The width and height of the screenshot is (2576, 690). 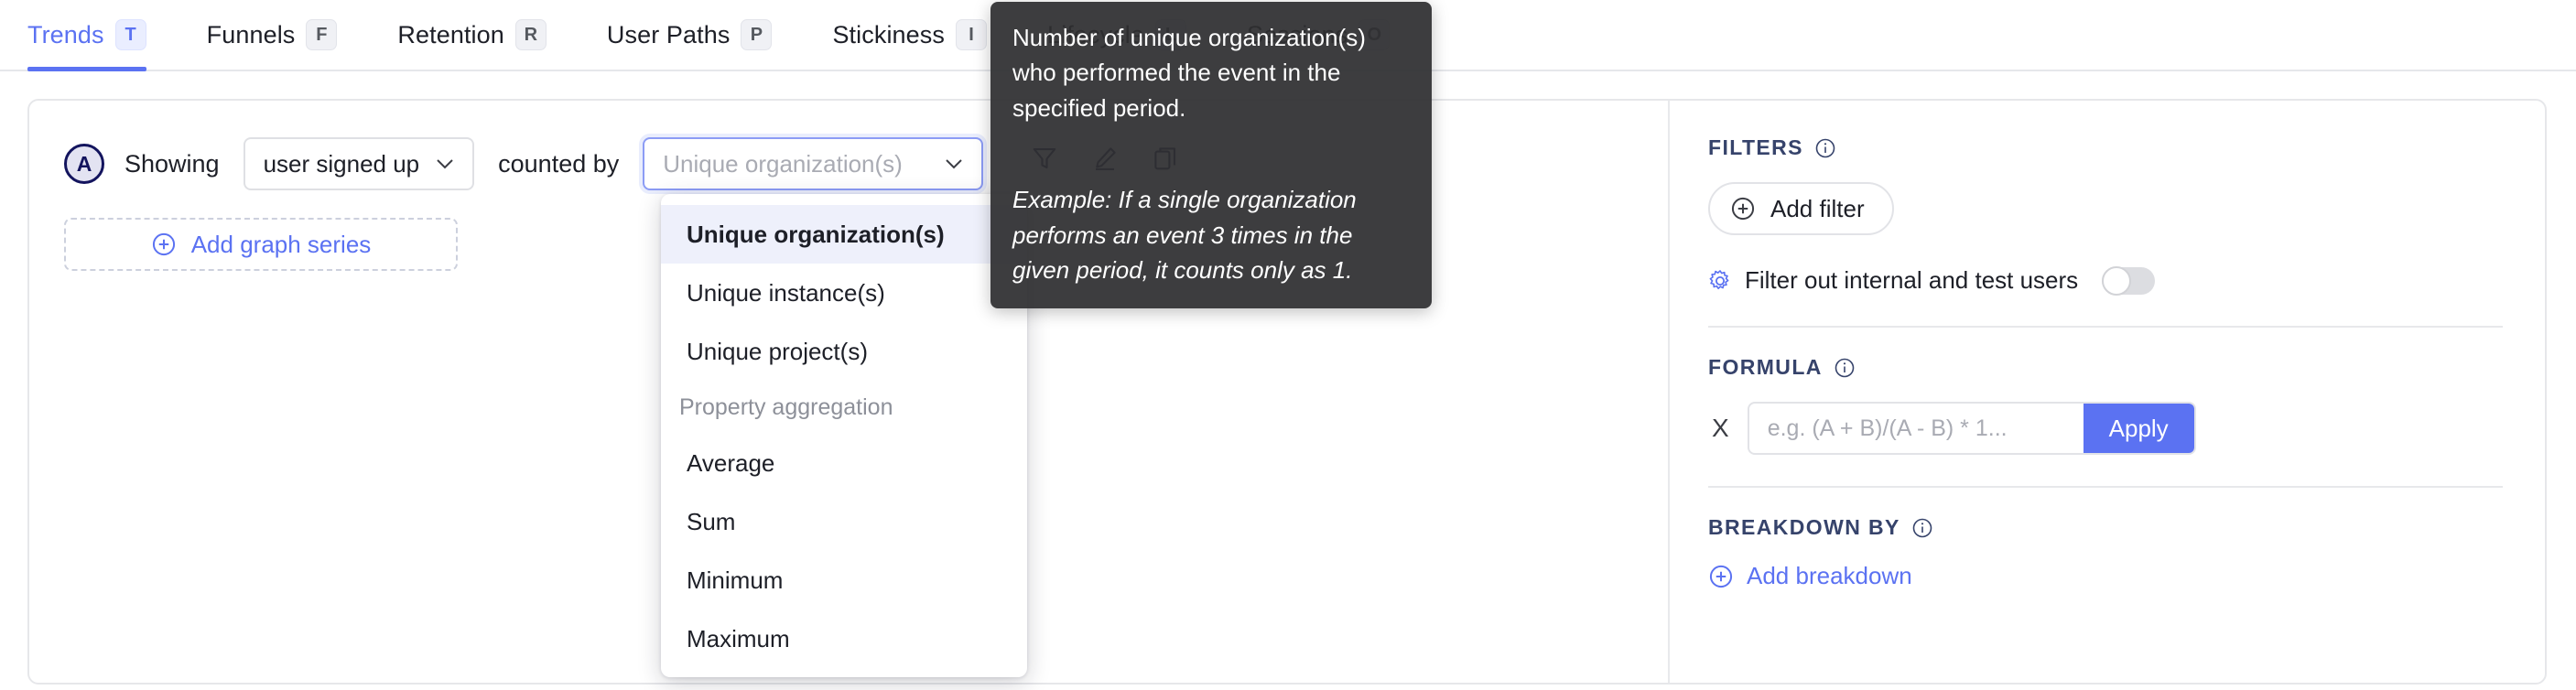 What do you see at coordinates (2139, 428) in the screenshot?
I see `apply-formula-button: Apply` at bounding box center [2139, 428].